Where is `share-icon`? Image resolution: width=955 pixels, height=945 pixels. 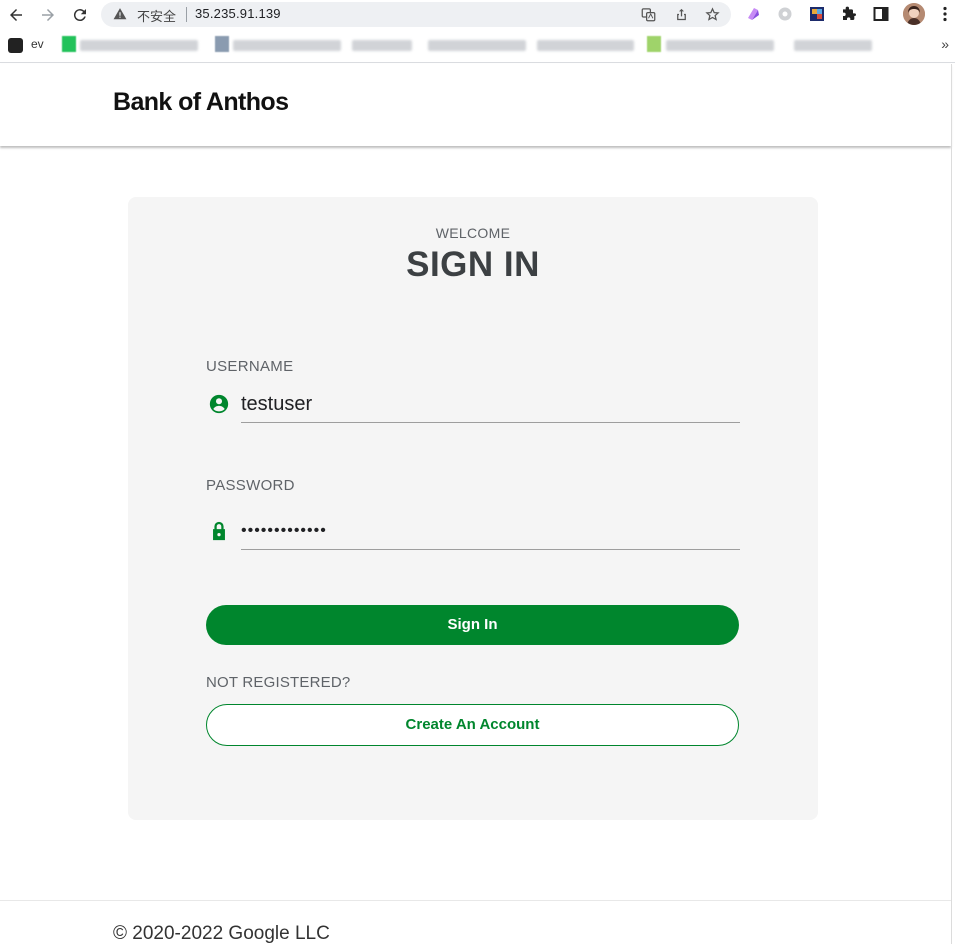
share-icon is located at coordinates (681, 14).